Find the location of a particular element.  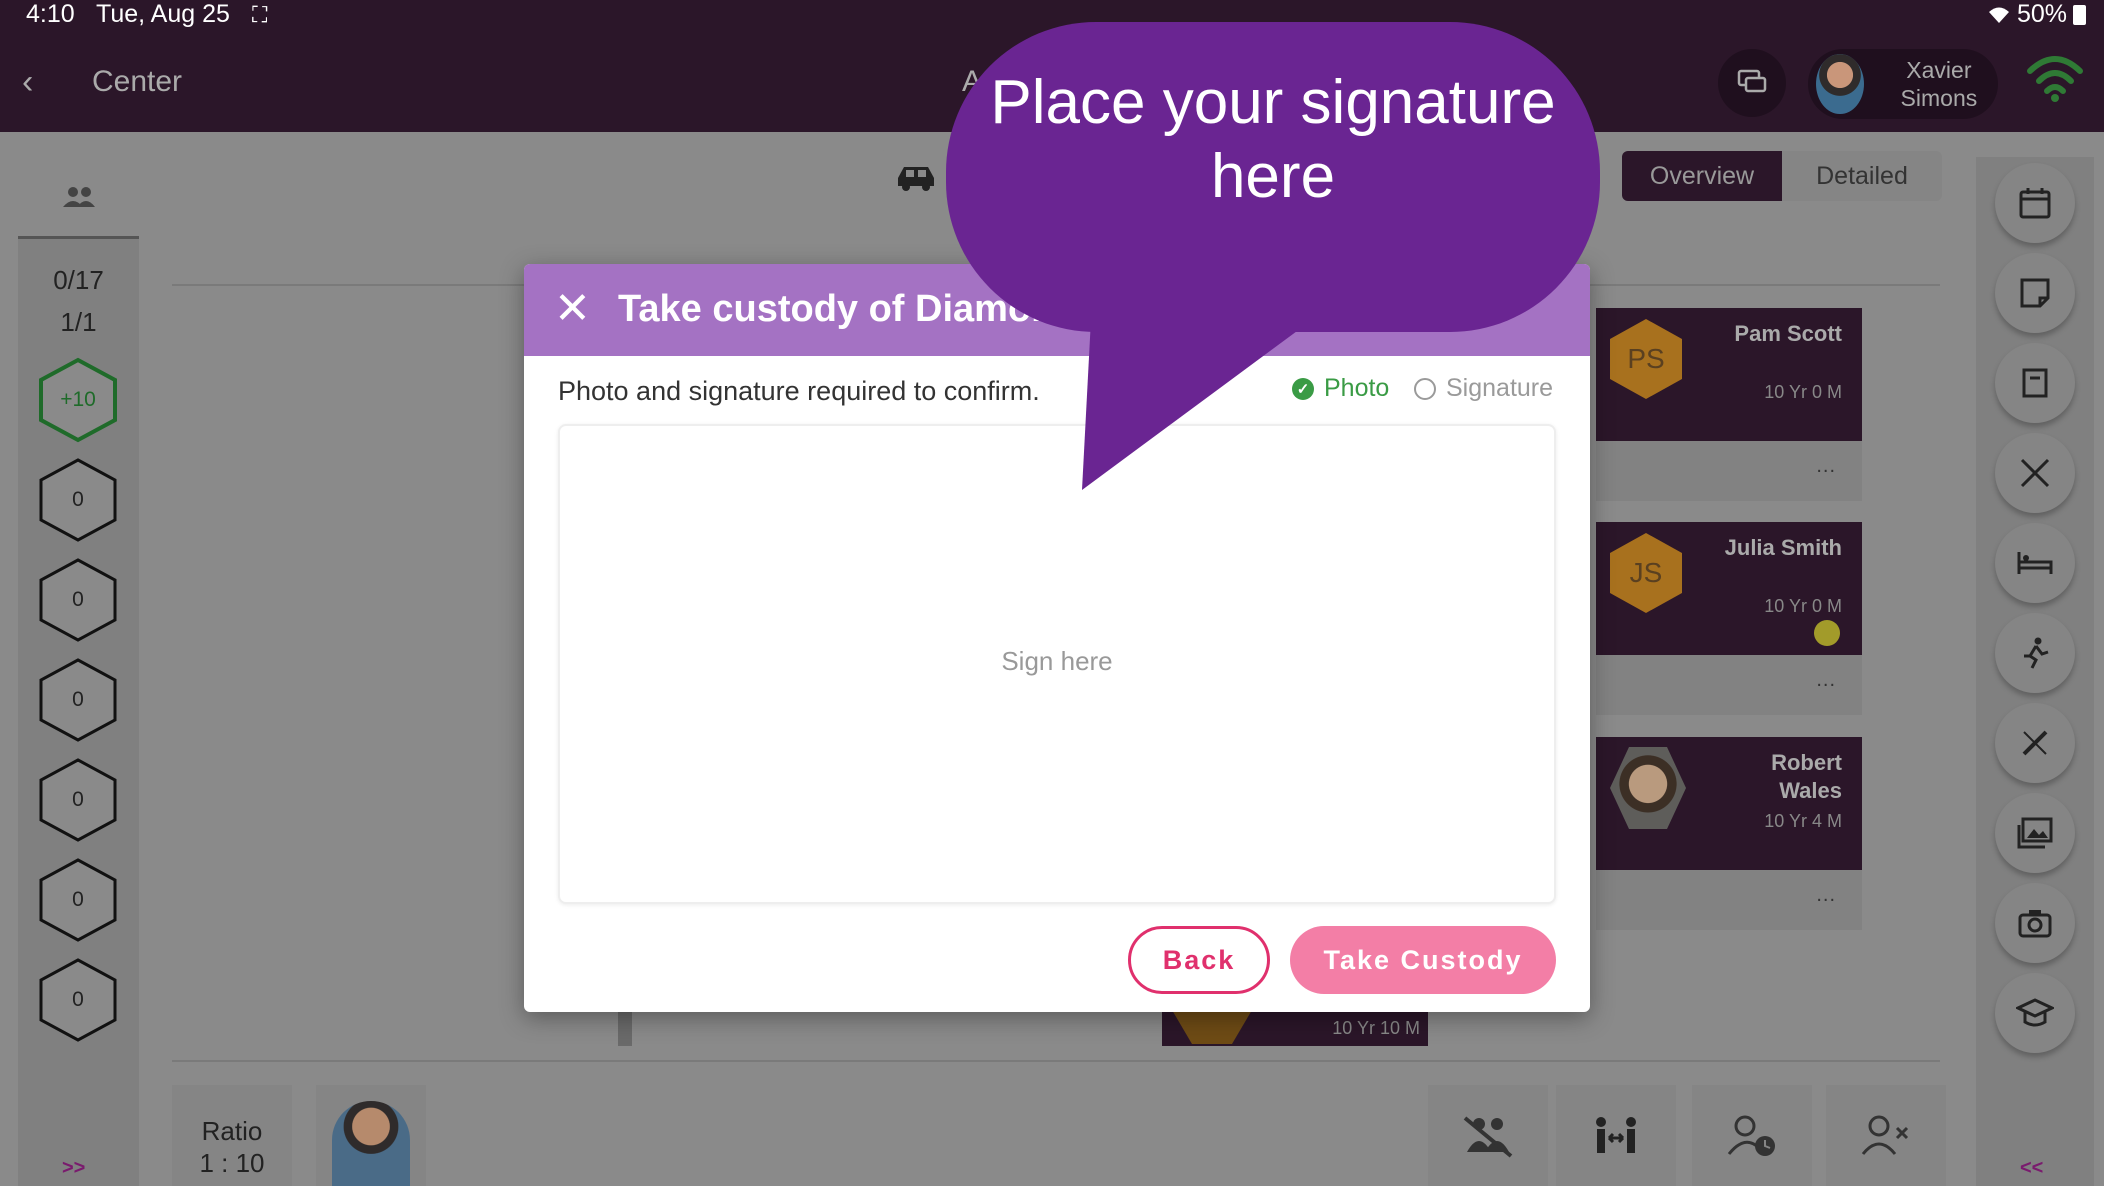

signature-requirement: Signature is located at coordinates (1483, 388).